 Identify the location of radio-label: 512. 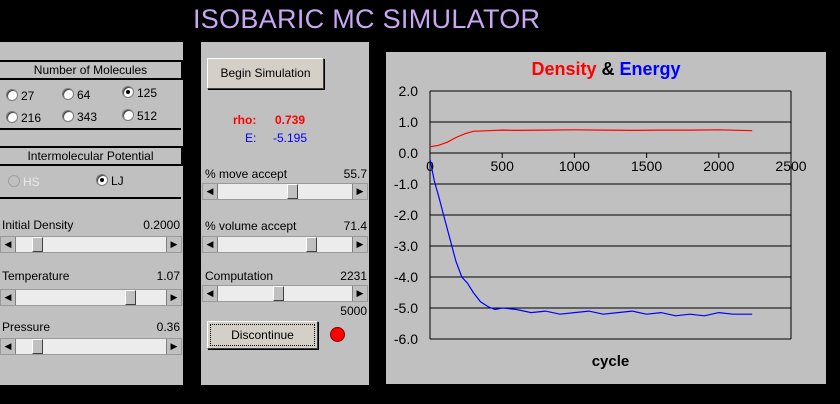
(147, 116).